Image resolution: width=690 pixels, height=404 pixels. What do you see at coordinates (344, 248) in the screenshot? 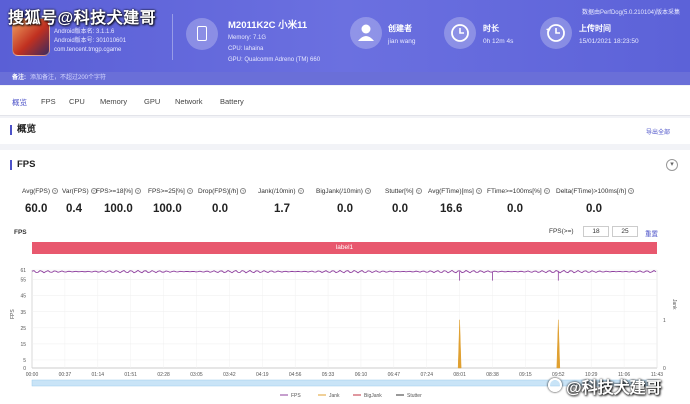
I see `label-bar: label1` at bounding box center [344, 248].